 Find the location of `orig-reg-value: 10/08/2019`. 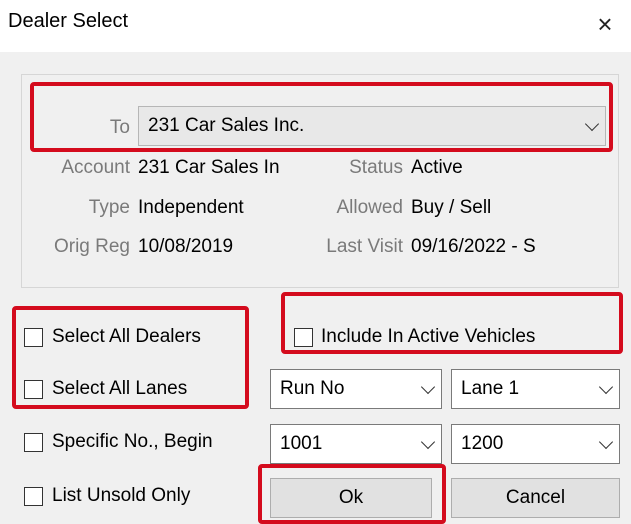

orig-reg-value: 10/08/2019 is located at coordinates (186, 246).